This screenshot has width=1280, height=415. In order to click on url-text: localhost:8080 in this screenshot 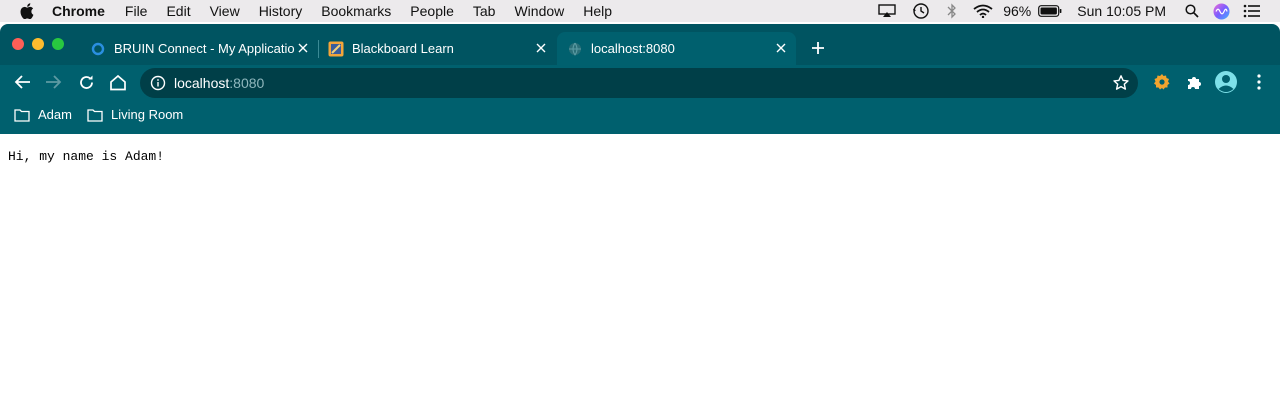, I will do `click(219, 83)`.